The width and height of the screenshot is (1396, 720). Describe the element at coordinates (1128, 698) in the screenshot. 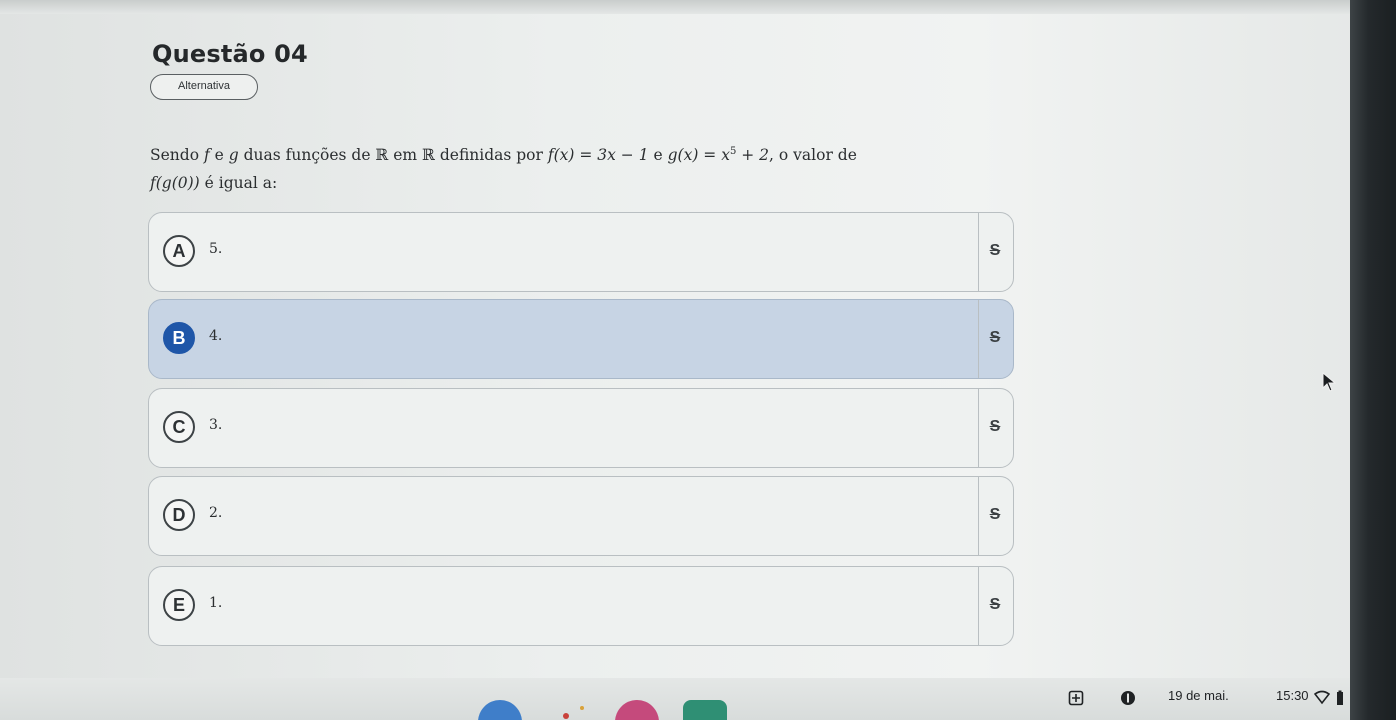

I see `notification-icon` at that location.